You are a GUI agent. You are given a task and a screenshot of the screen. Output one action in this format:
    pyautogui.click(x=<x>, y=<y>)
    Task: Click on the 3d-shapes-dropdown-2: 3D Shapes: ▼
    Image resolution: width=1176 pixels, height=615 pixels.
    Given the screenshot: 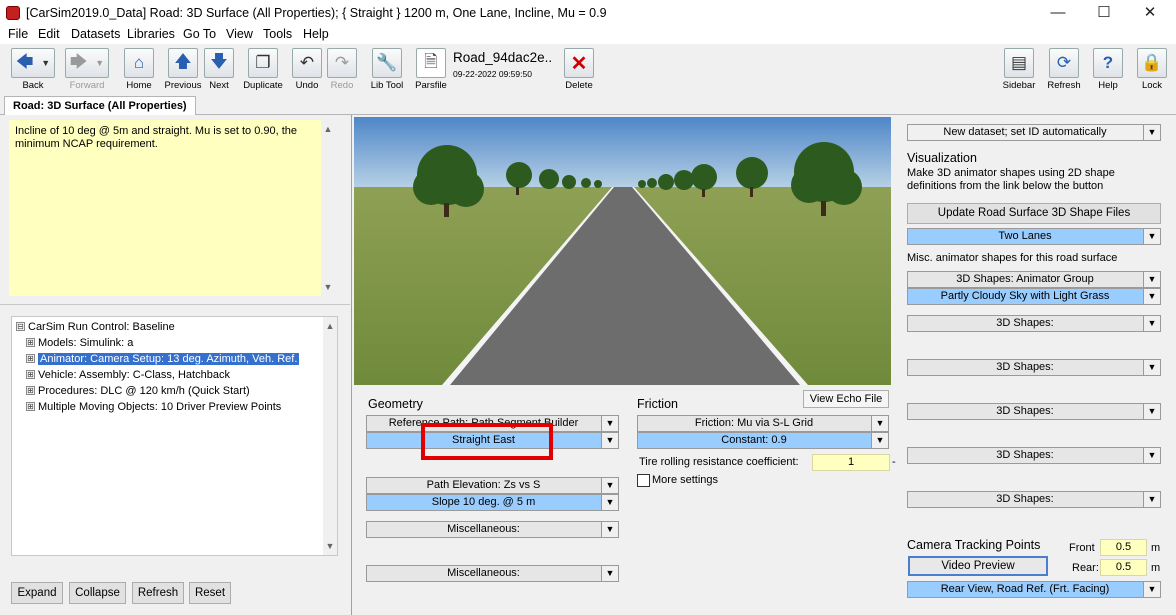 What is the action you would take?
    pyautogui.click(x=1034, y=367)
    